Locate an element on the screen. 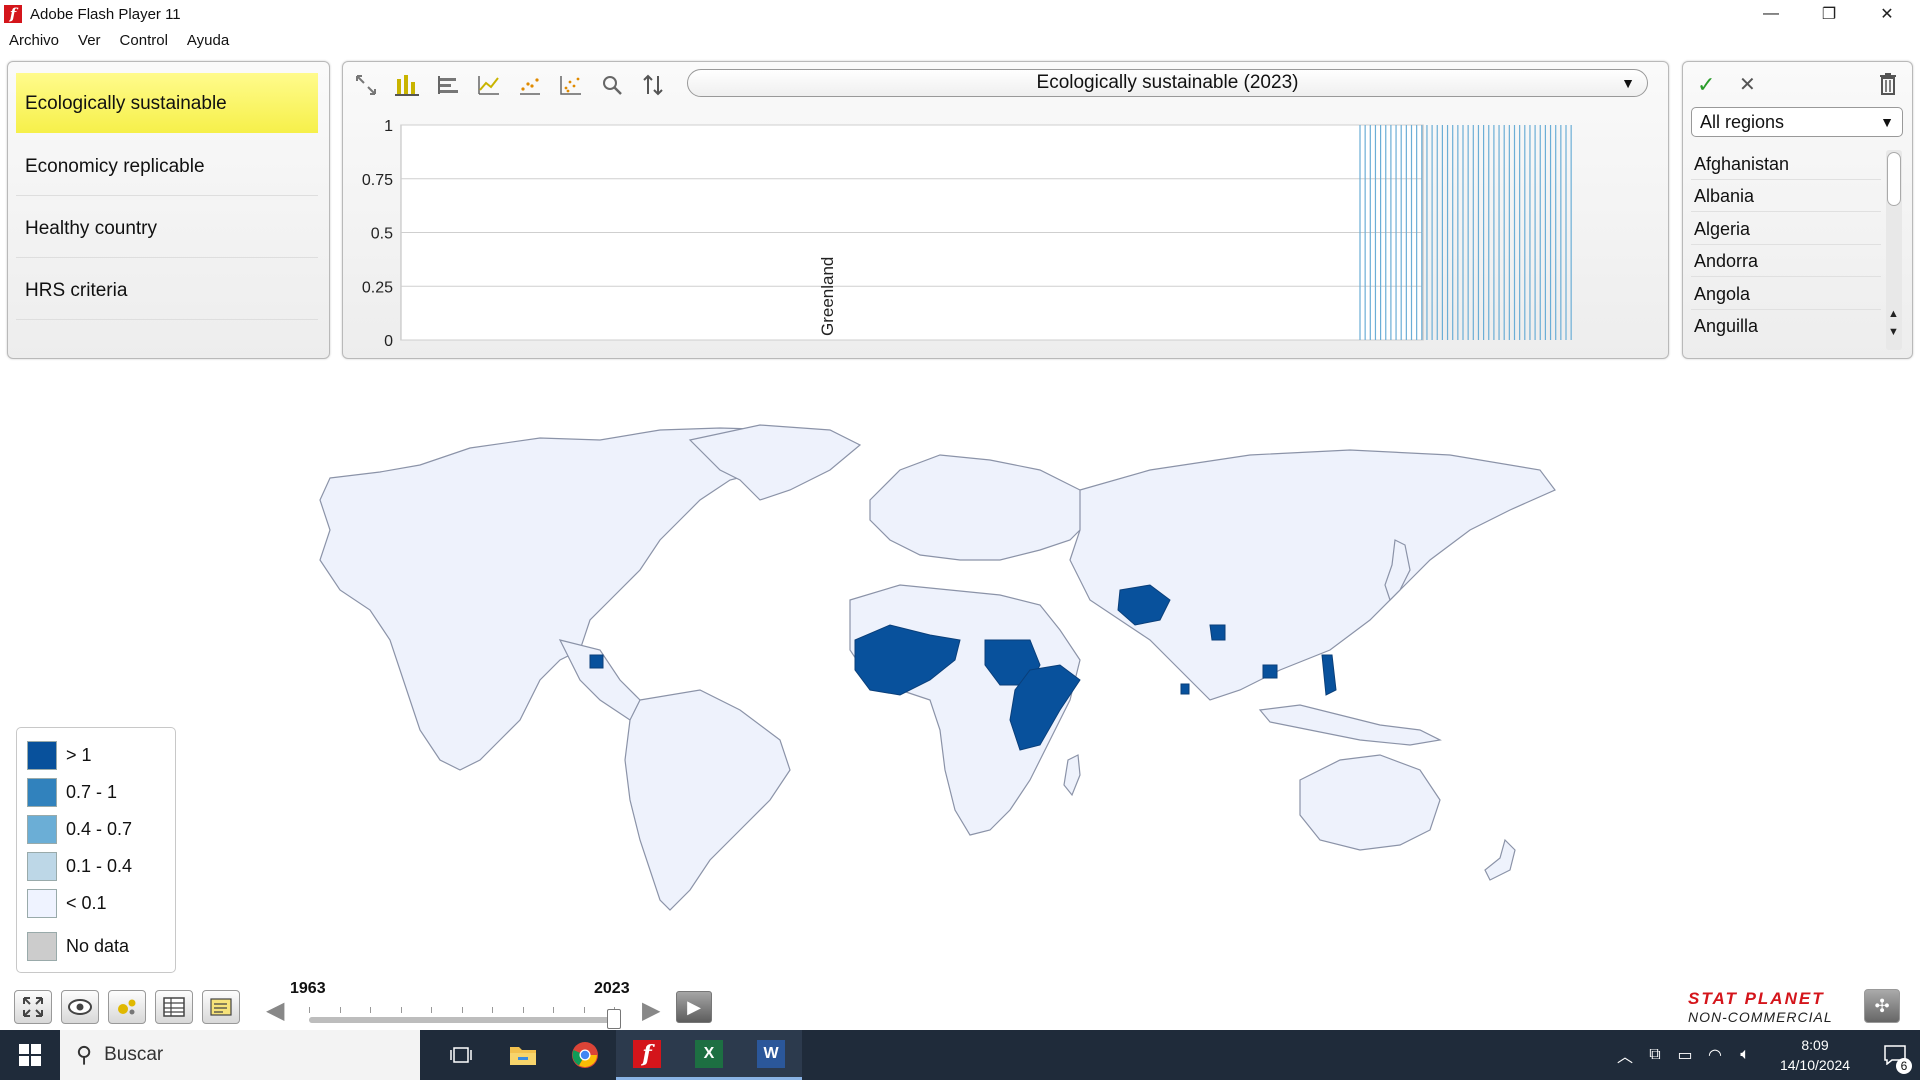  legend-label: > 1 is located at coordinates (79, 754).